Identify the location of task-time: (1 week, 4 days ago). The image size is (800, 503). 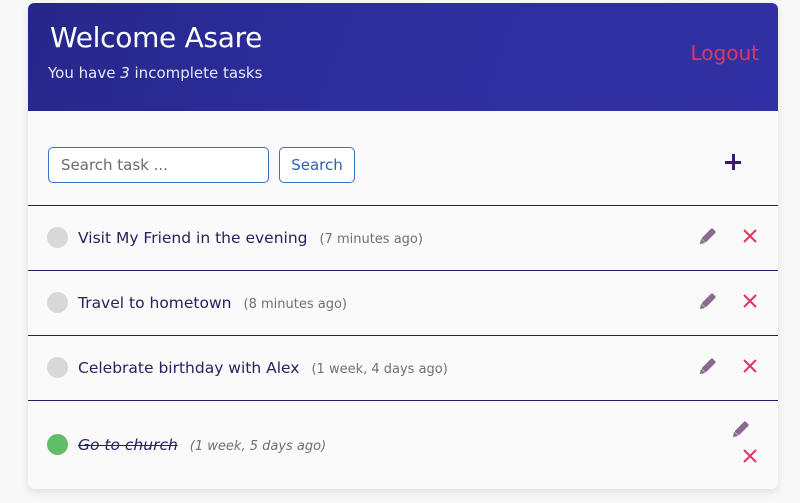
(379, 369).